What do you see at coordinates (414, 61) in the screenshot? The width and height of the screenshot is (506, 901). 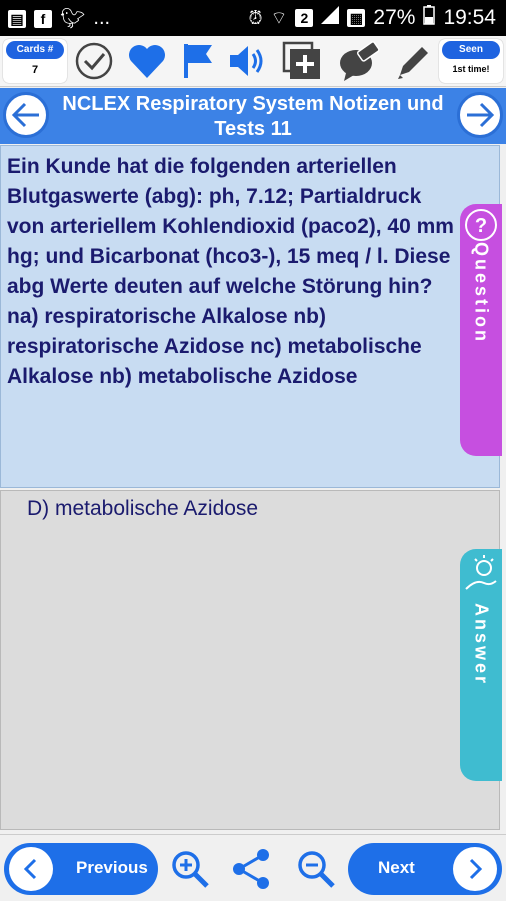 I see `pencil-icon` at bounding box center [414, 61].